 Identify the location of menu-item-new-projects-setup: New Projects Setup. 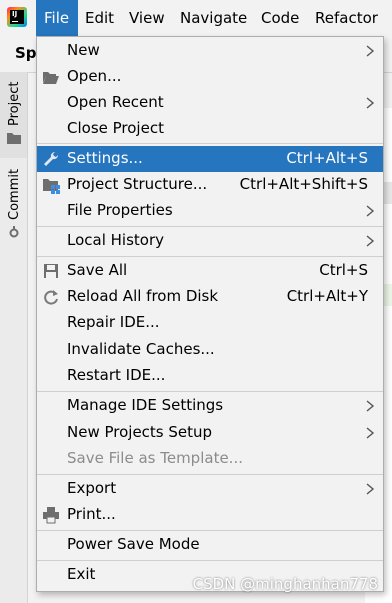
(210, 433).